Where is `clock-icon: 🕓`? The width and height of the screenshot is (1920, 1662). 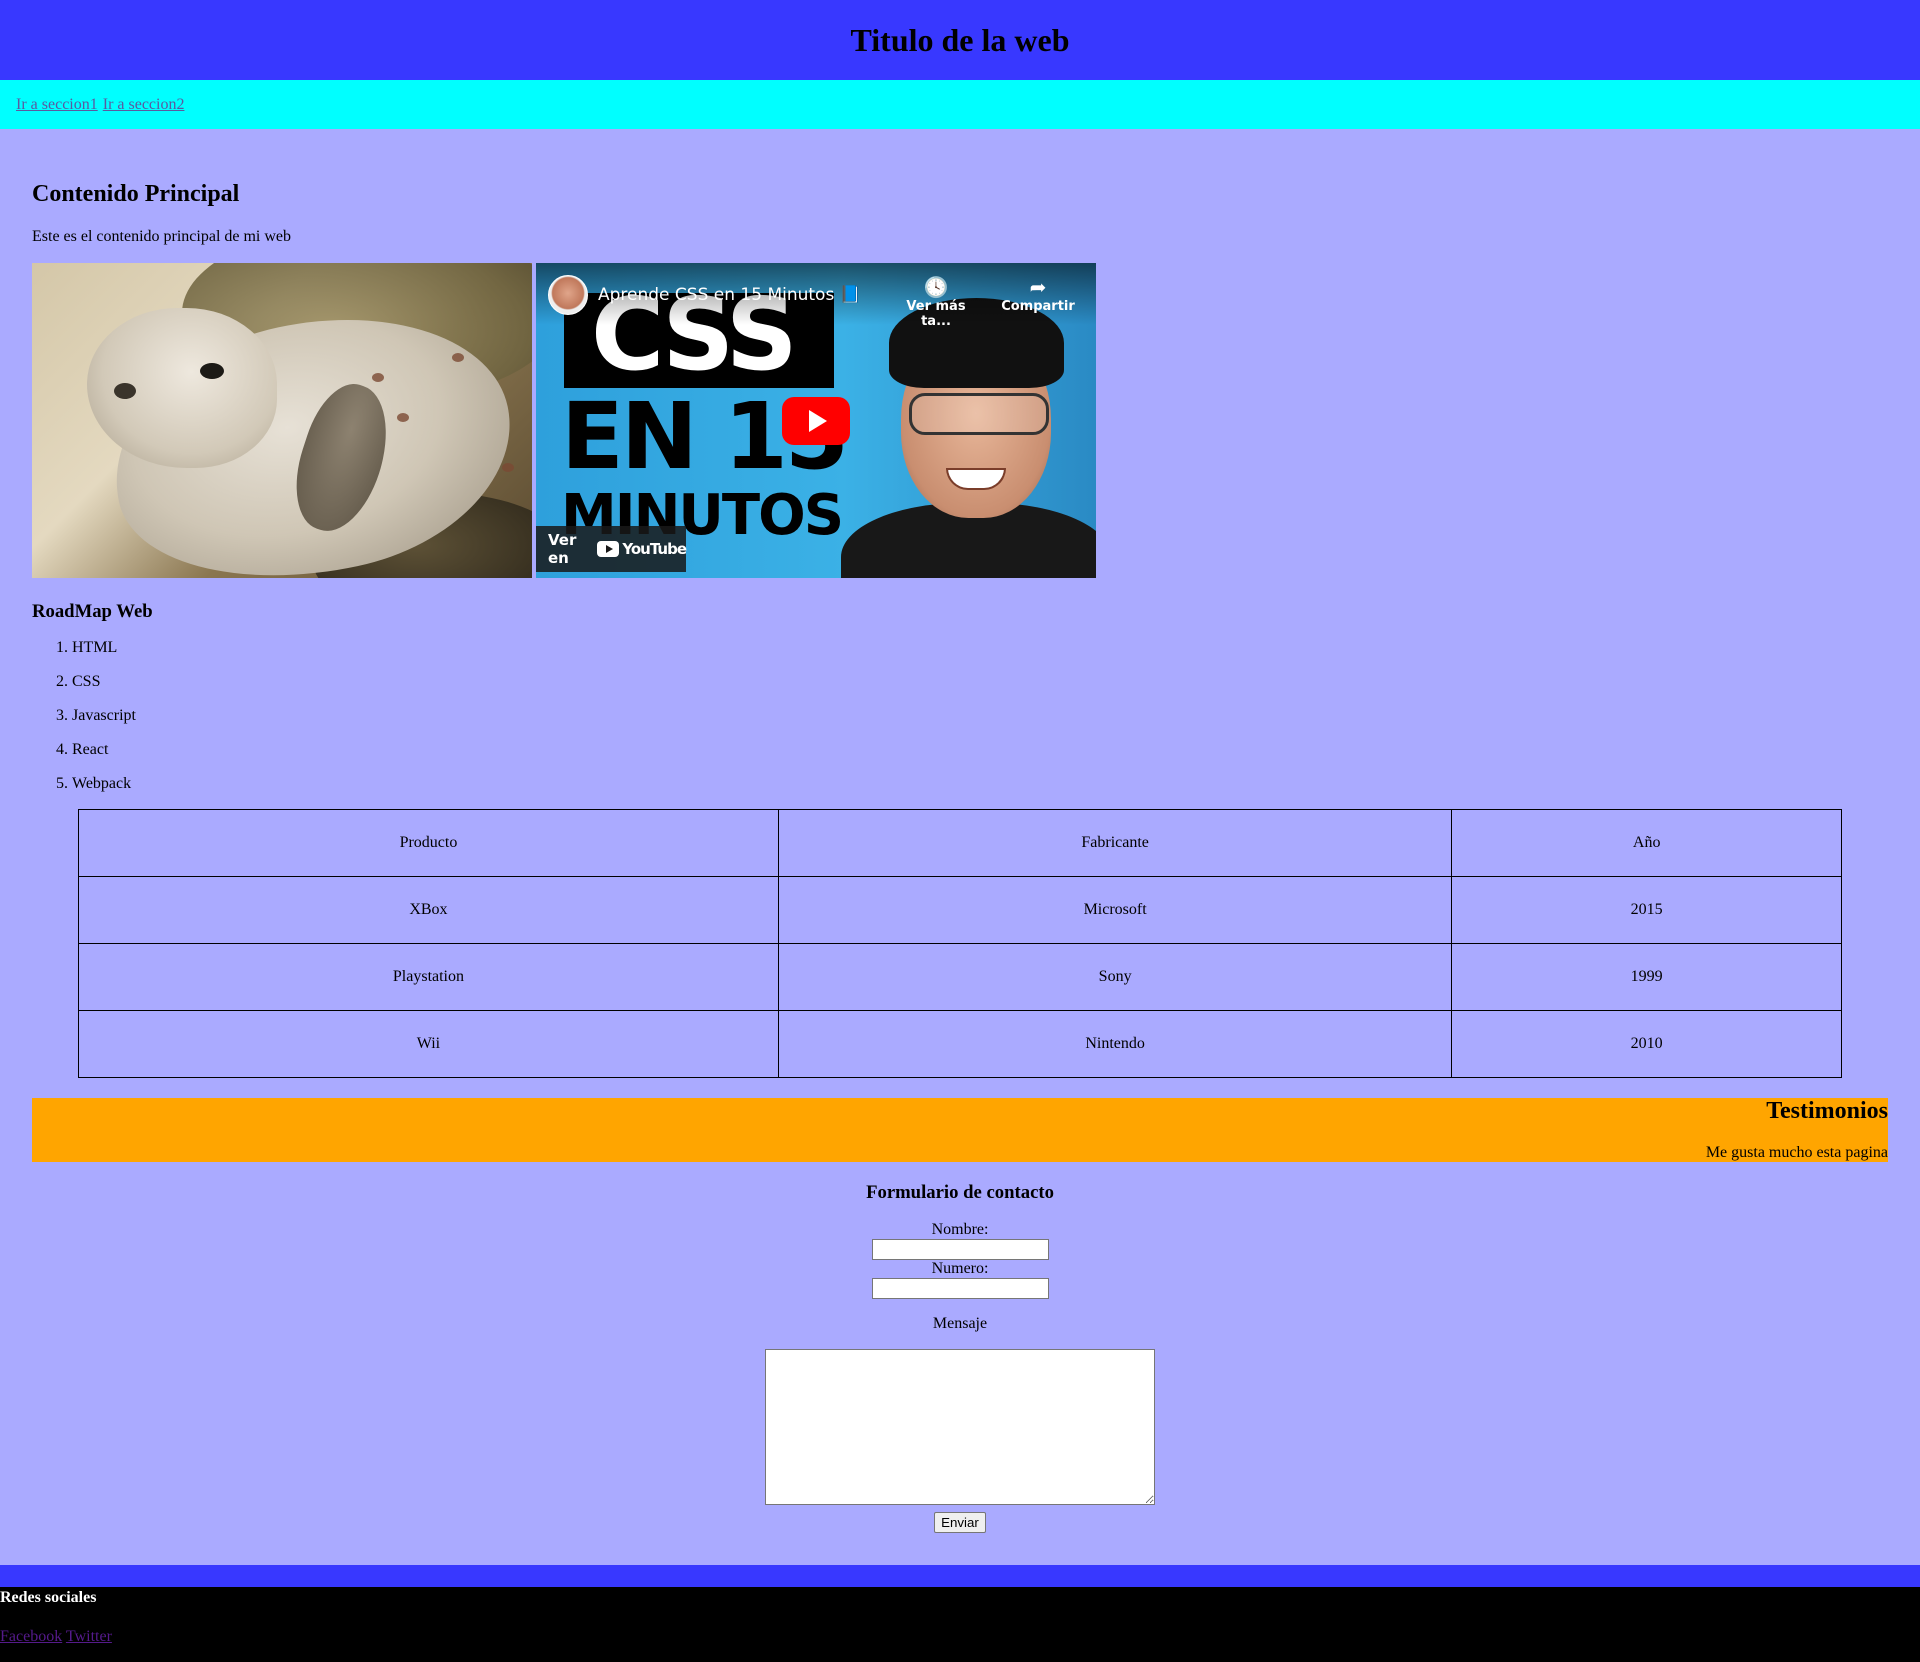 clock-icon: 🕓 is located at coordinates (936, 287).